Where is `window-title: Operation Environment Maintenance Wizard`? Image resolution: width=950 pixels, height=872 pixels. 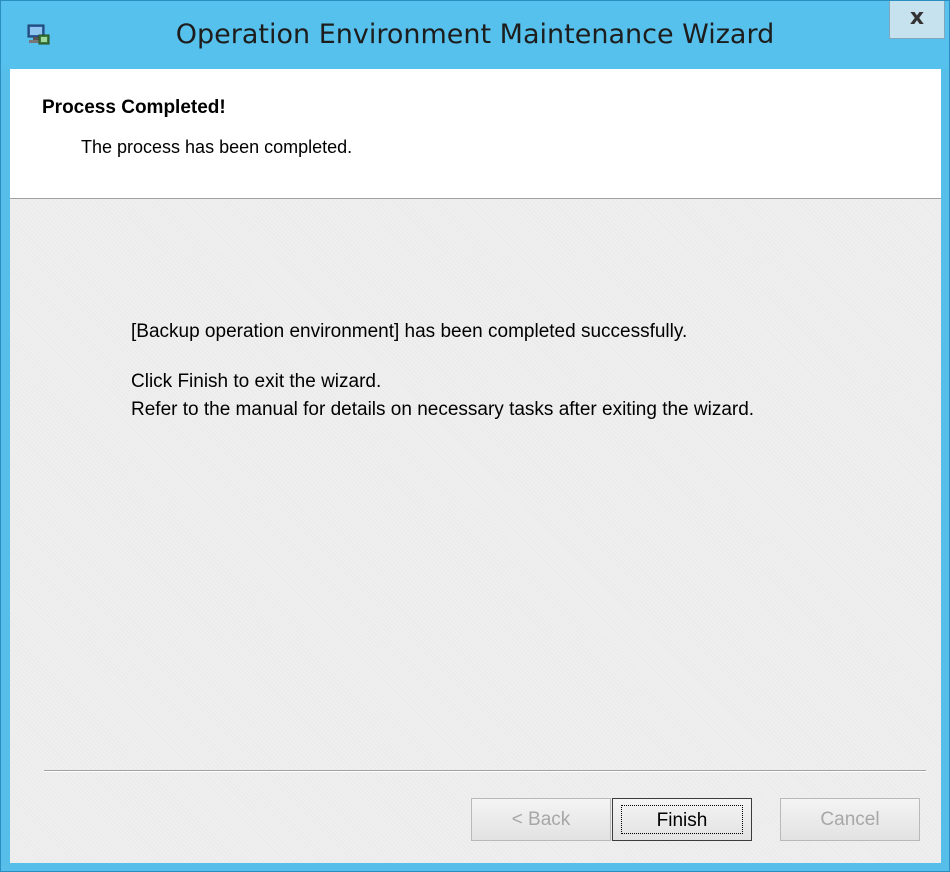 window-title: Operation Environment Maintenance Wizard is located at coordinates (475, 34).